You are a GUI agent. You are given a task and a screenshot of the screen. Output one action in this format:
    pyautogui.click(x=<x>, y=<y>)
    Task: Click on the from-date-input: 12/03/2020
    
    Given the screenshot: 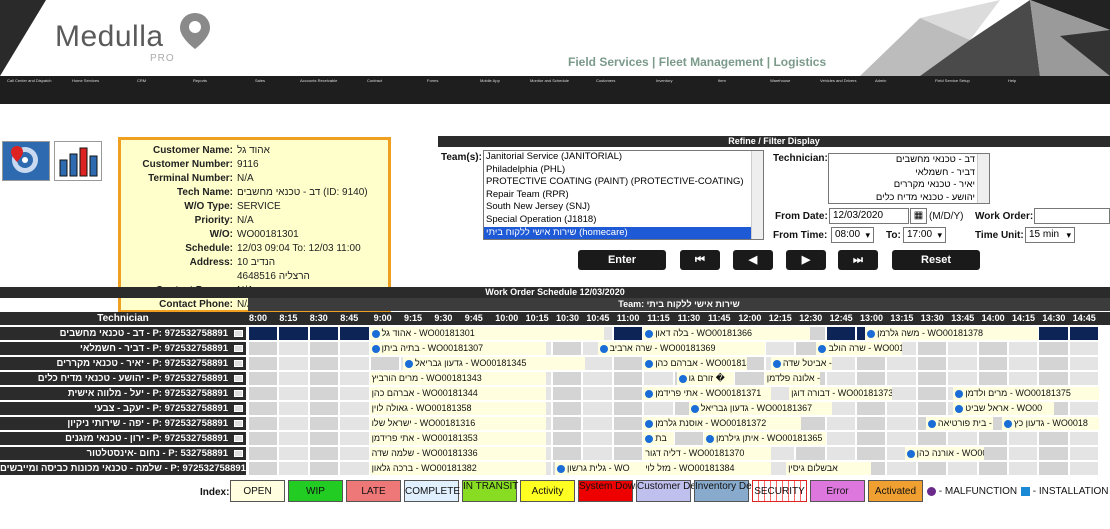 What is the action you would take?
    pyautogui.click(x=869, y=216)
    